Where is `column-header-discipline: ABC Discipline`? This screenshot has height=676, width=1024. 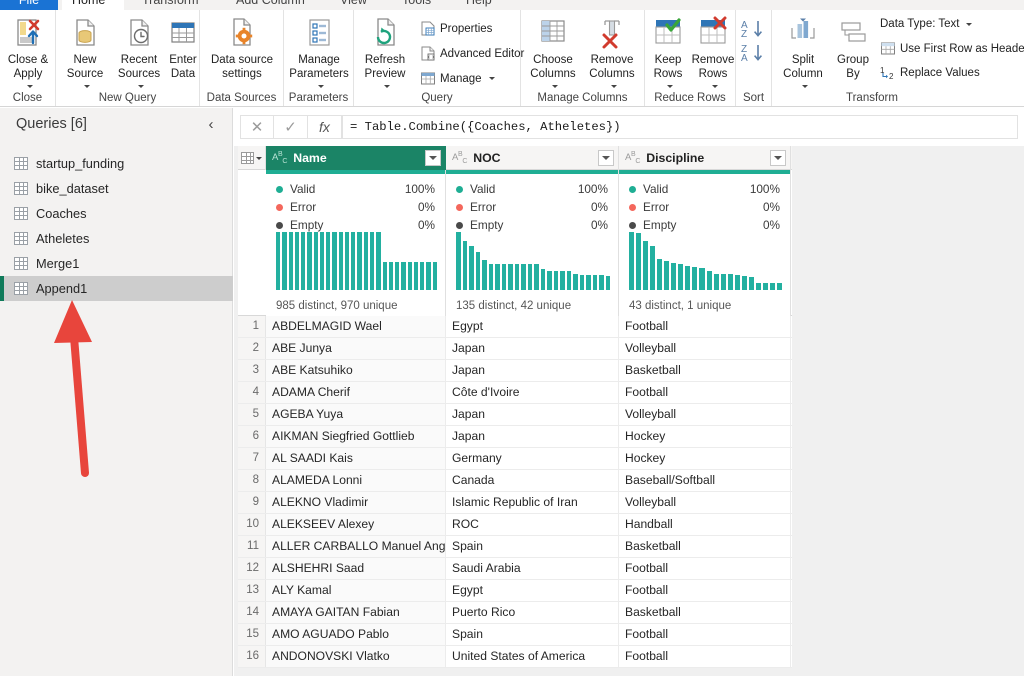 column-header-discipline: ABC Discipline is located at coordinates (705, 158).